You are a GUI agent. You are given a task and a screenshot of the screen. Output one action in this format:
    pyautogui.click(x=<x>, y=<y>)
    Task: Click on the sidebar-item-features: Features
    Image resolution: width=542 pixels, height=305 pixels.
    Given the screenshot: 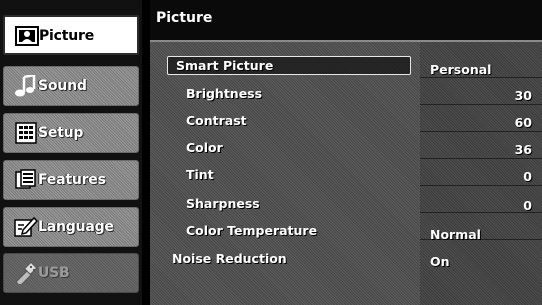 What is the action you would take?
    pyautogui.click(x=71, y=180)
    